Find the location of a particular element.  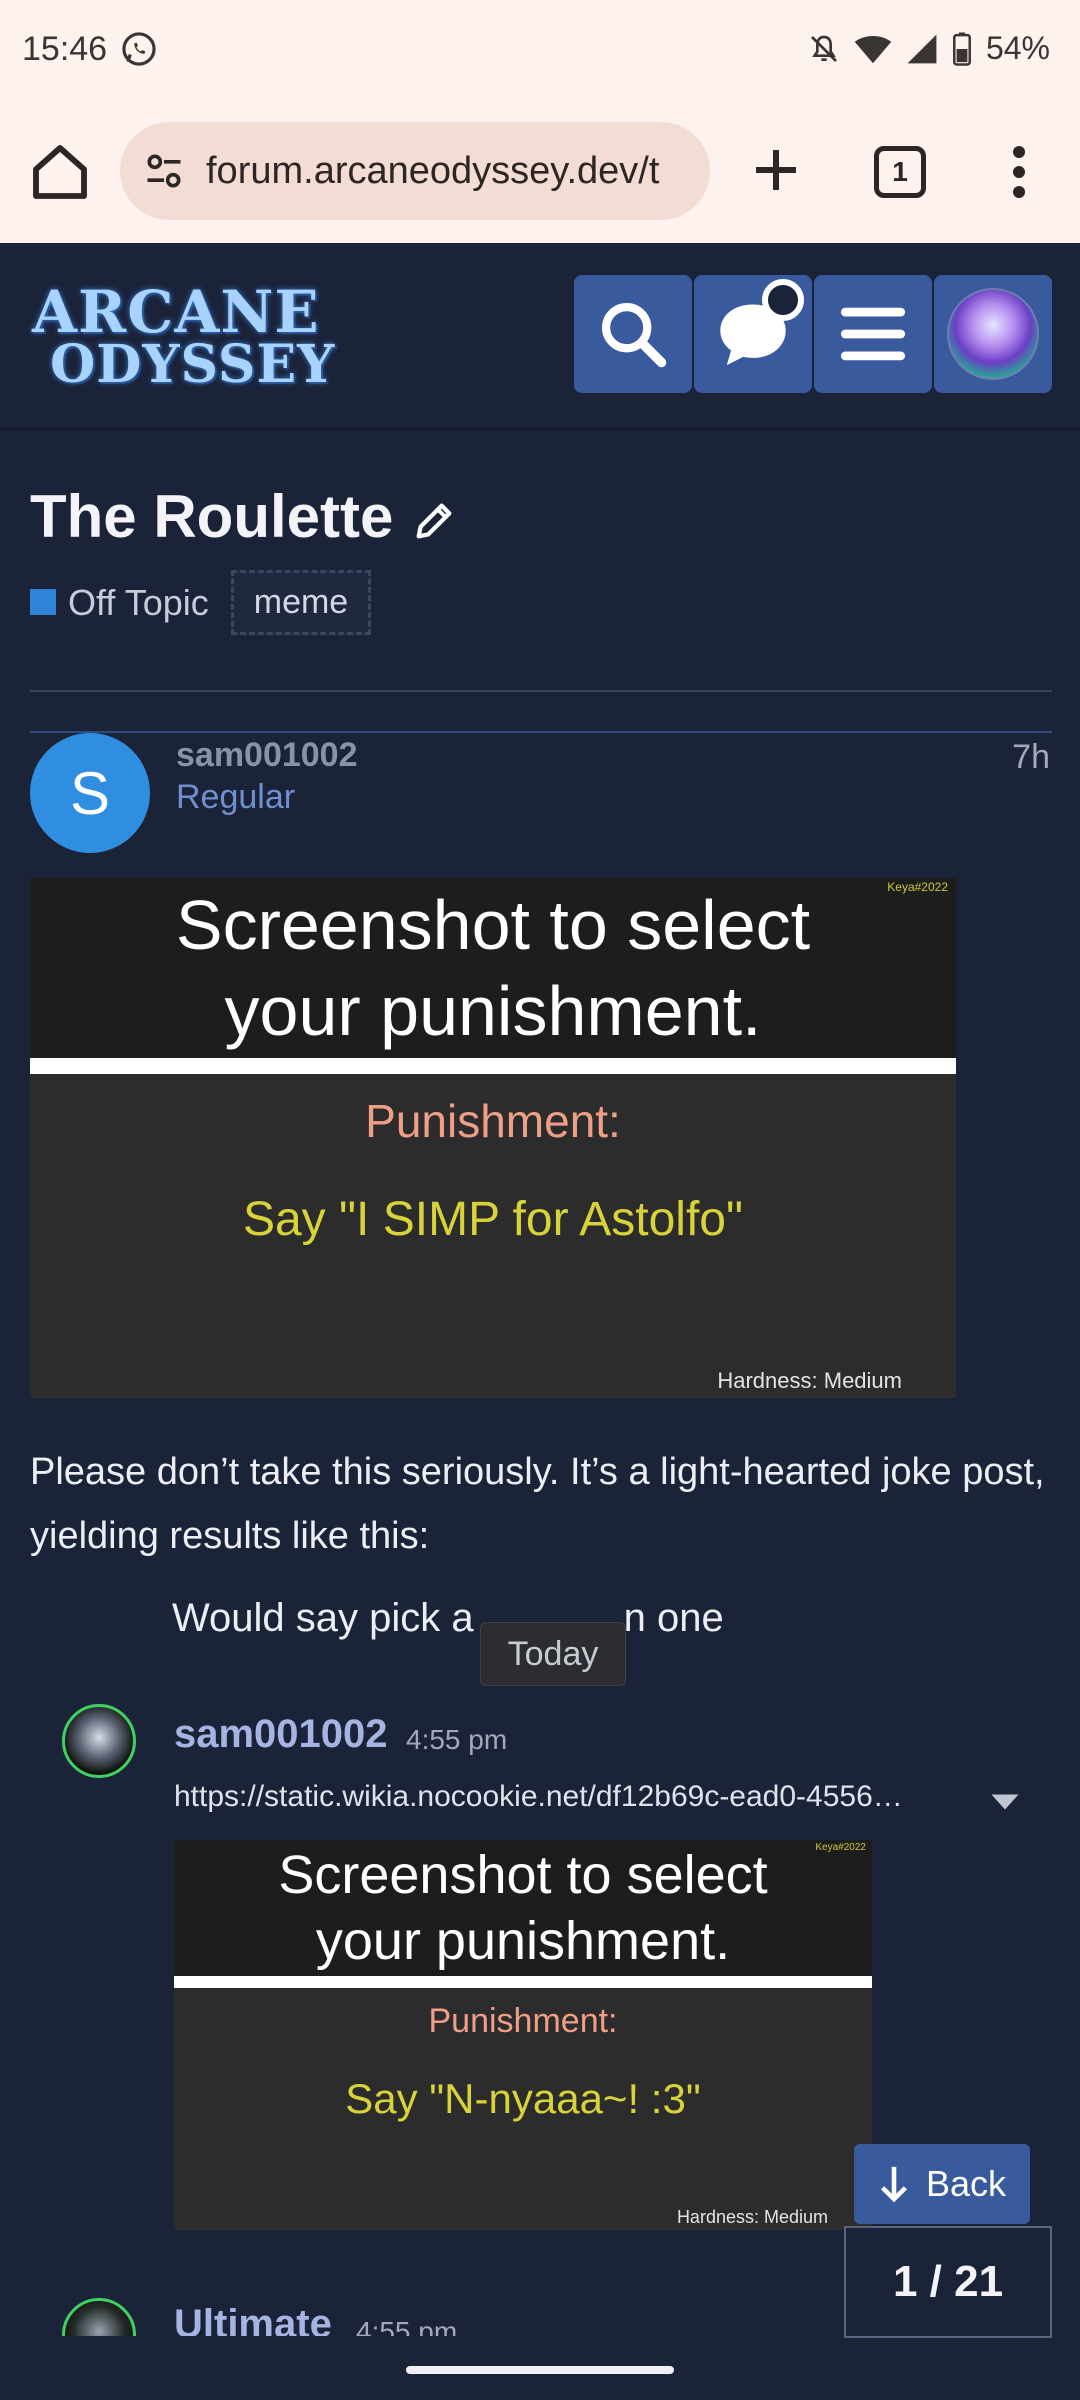

status-time: 15:46 is located at coordinates (65, 49).